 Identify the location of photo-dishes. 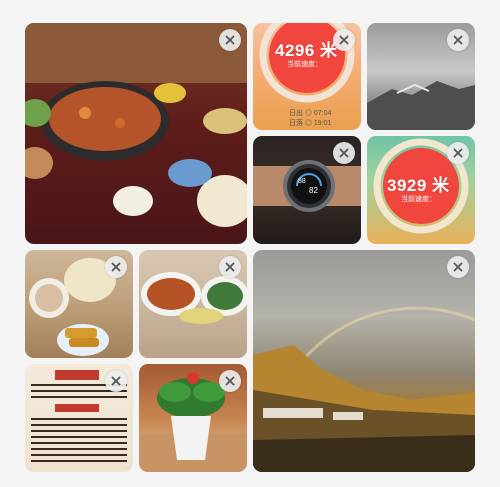
(193, 304).